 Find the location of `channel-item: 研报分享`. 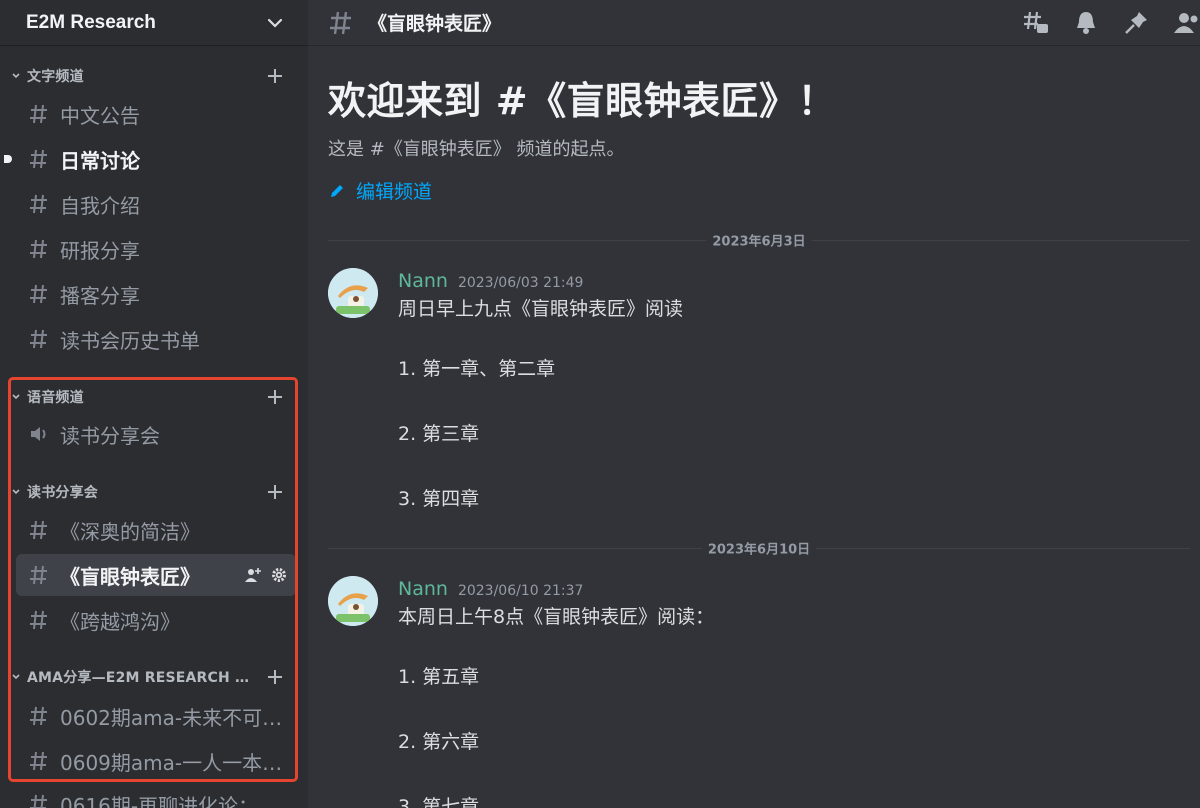

channel-item: 研报分享 is located at coordinates (156, 249).